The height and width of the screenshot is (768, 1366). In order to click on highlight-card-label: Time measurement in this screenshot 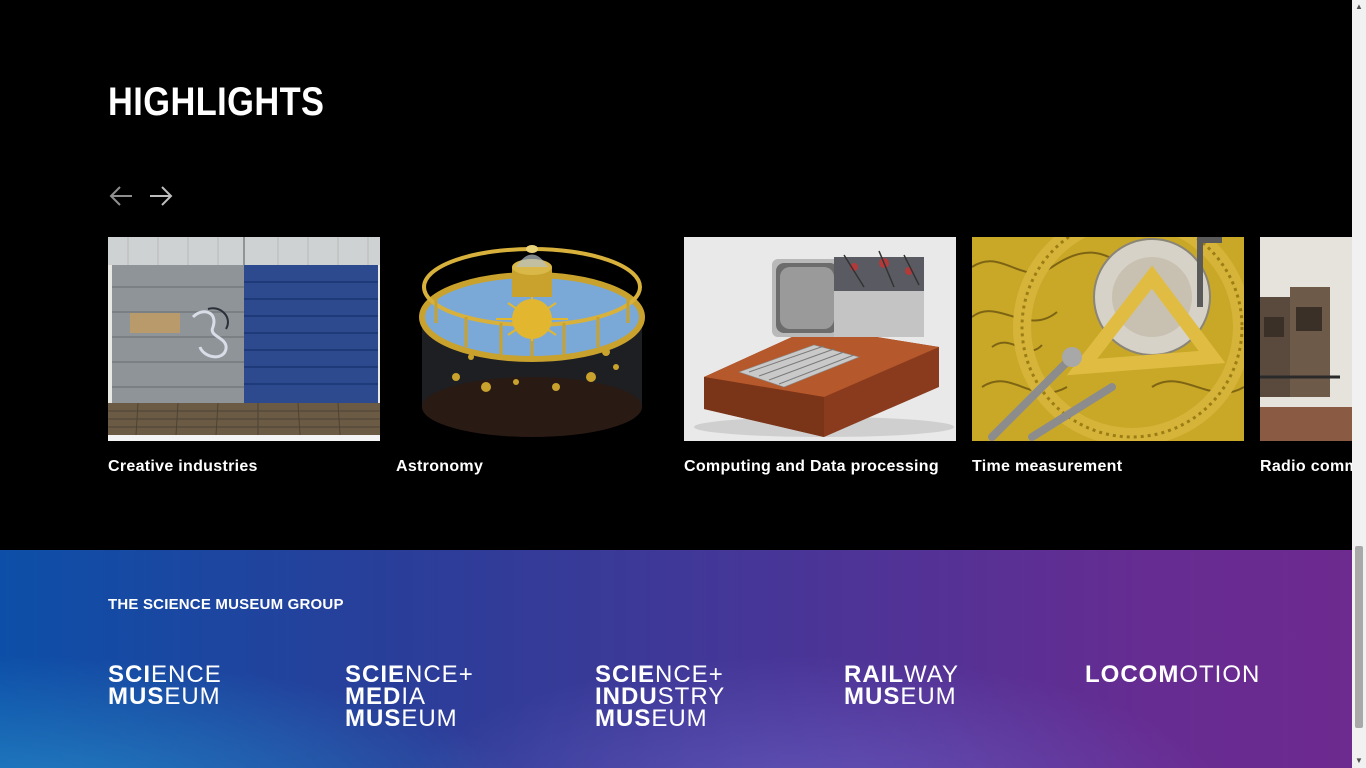, I will do `click(1047, 466)`.